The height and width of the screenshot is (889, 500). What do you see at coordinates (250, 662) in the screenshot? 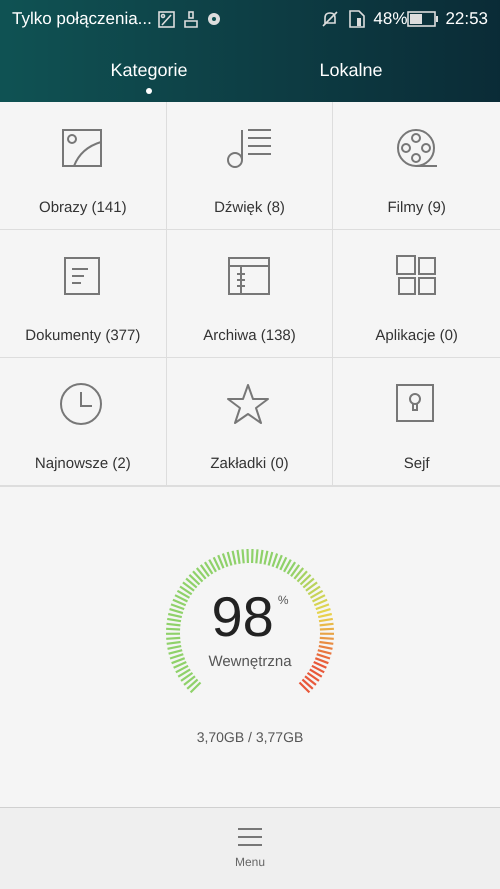
I see `storage-name: Wewnętrzna` at bounding box center [250, 662].